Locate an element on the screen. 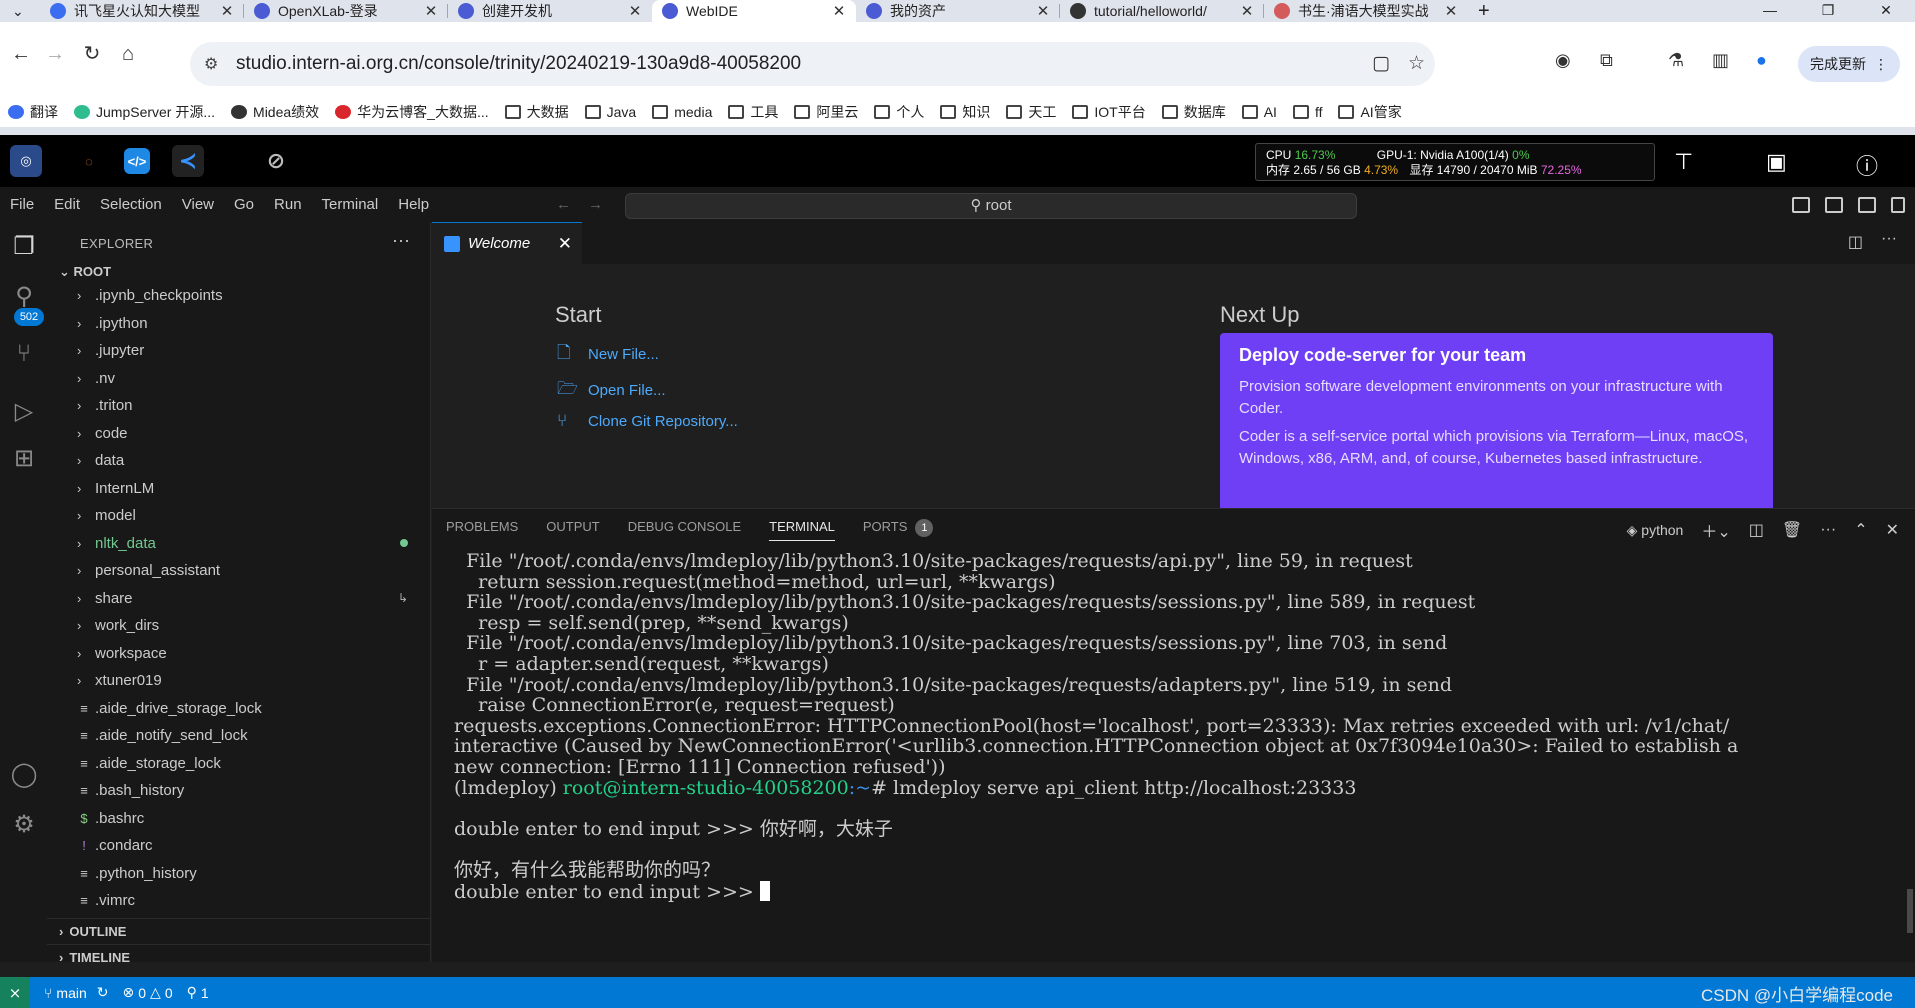 This screenshot has width=1915, height=1008. back-arrow-icon: ← is located at coordinates (21, 54).